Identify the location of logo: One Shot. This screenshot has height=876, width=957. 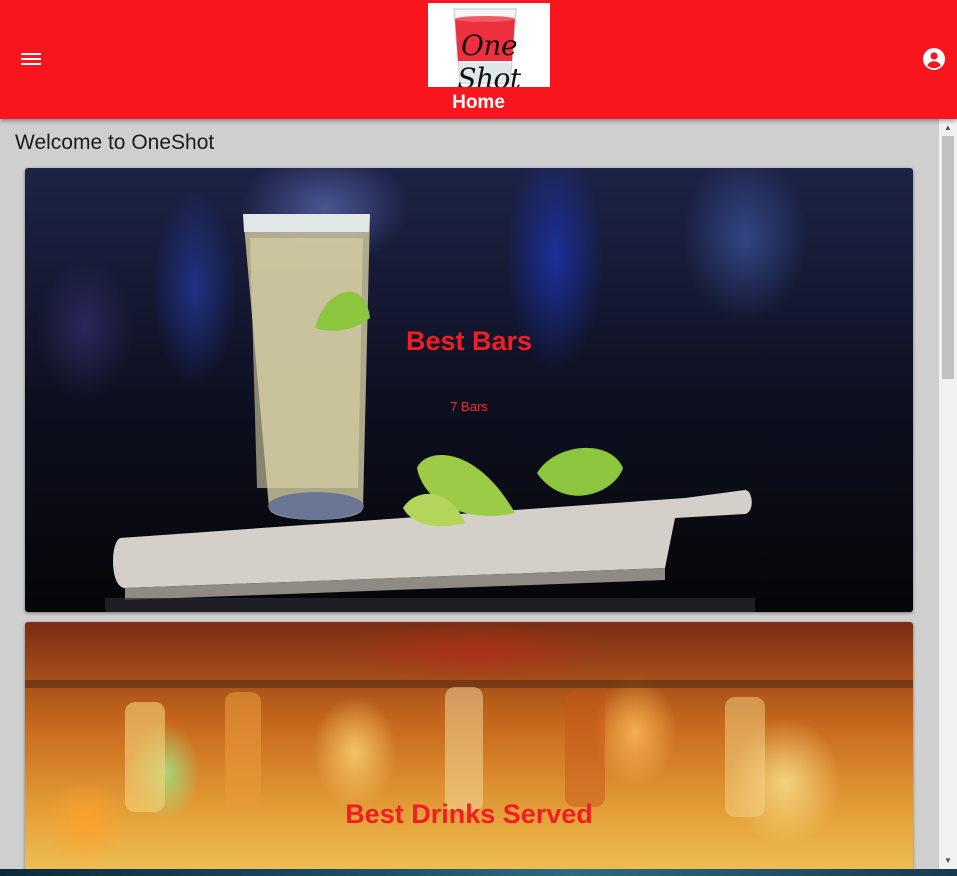
(489, 45).